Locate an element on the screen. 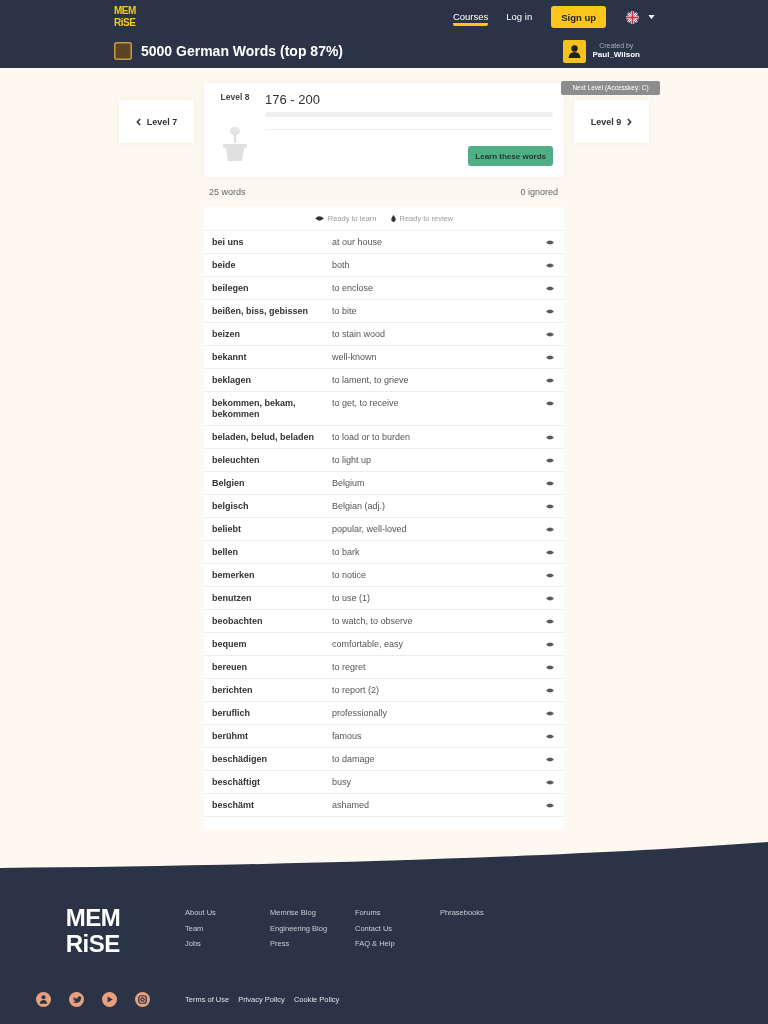 This screenshot has height=1024, width=768. play-icon is located at coordinates (109, 999).